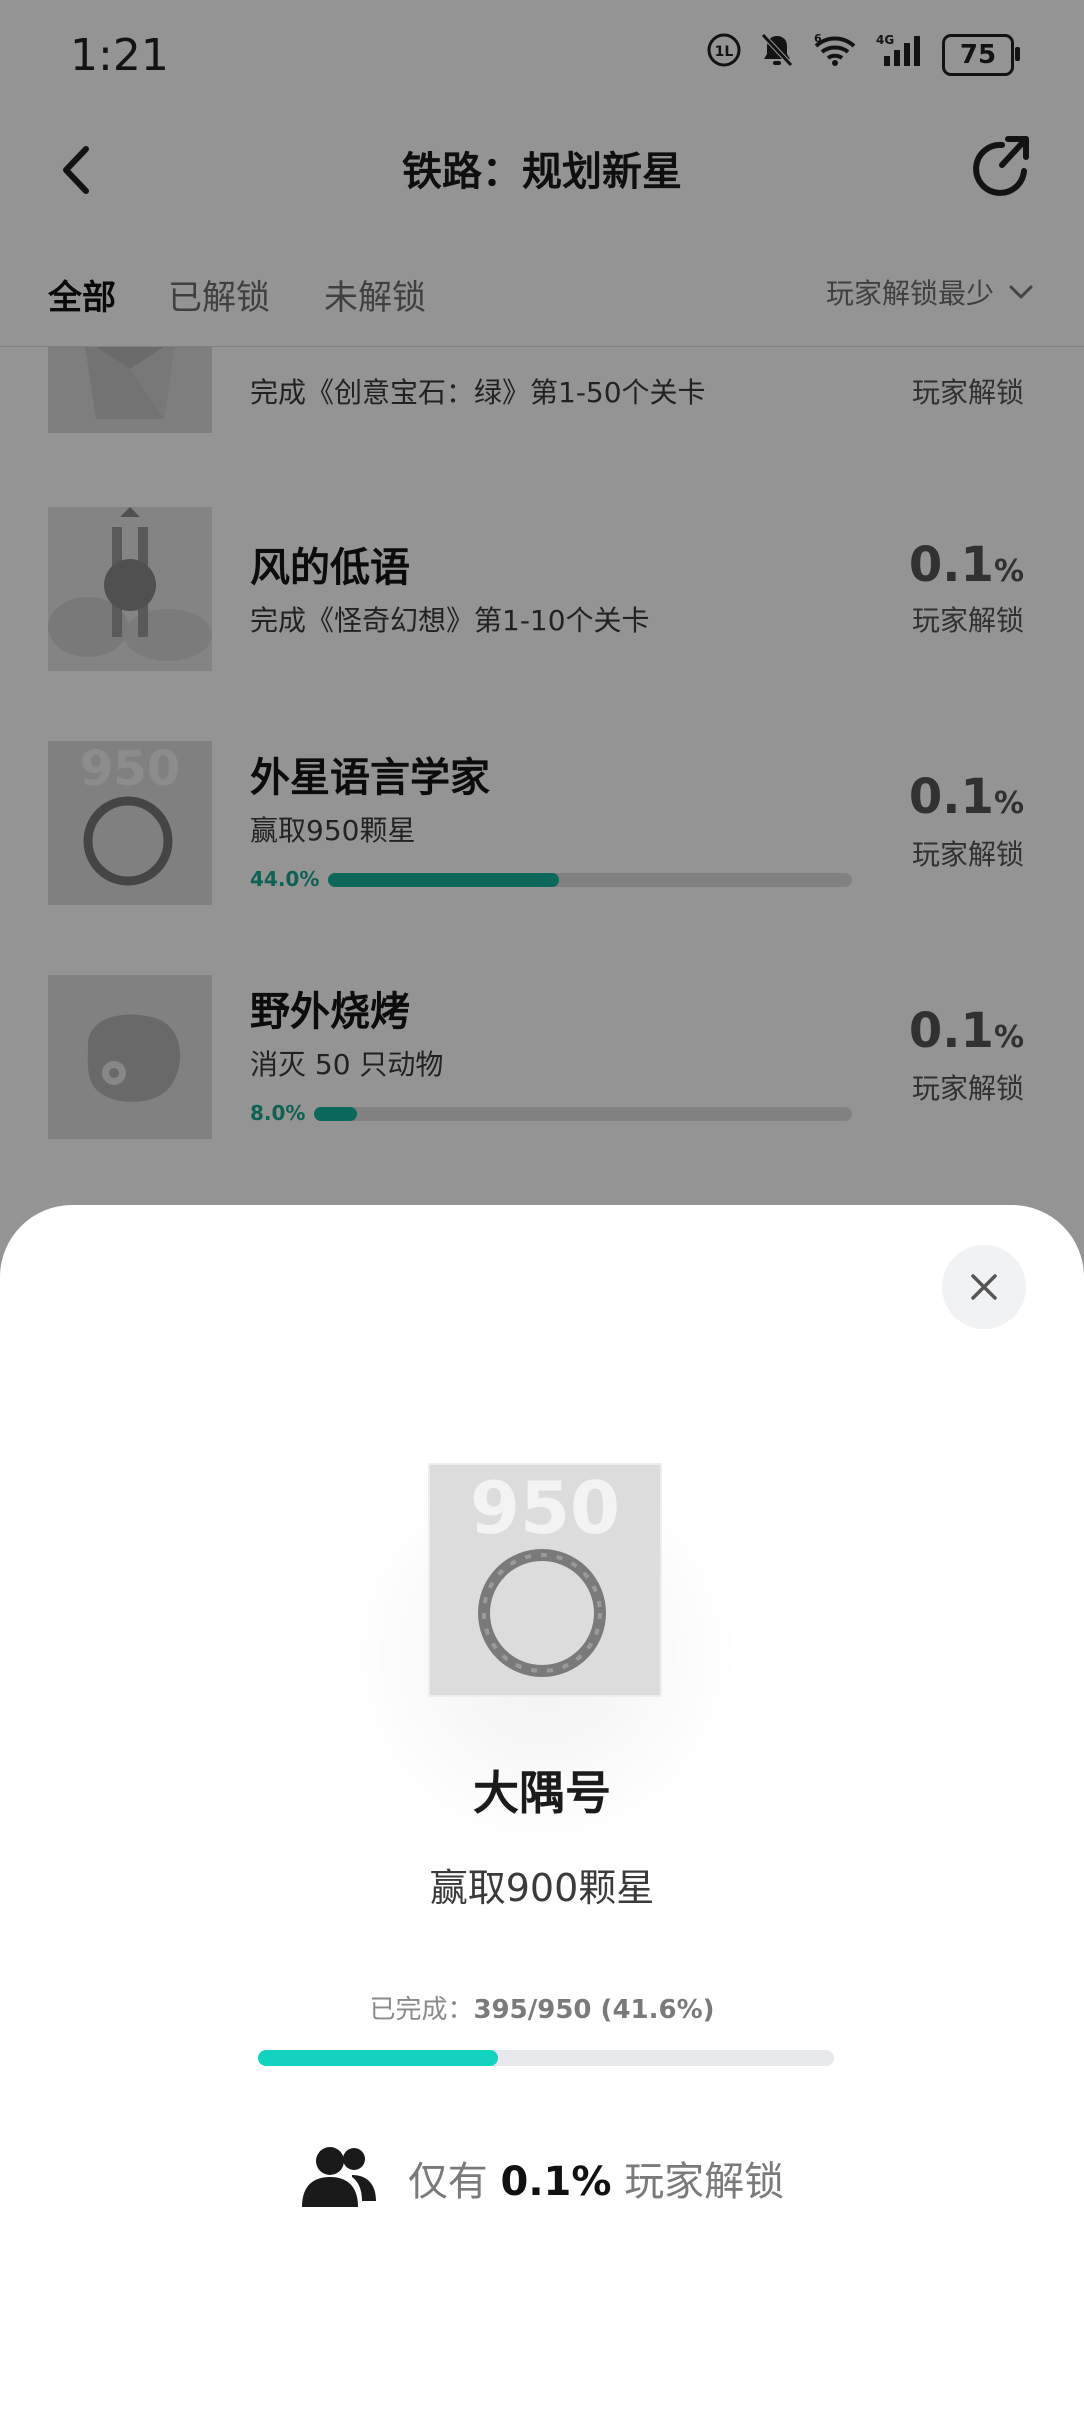 Image resolution: width=1084 pixels, height=2412 pixels. What do you see at coordinates (542, 1888) in the screenshot?
I see `achievement-description: 赢取900颗星` at bounding box center [542, 1888].